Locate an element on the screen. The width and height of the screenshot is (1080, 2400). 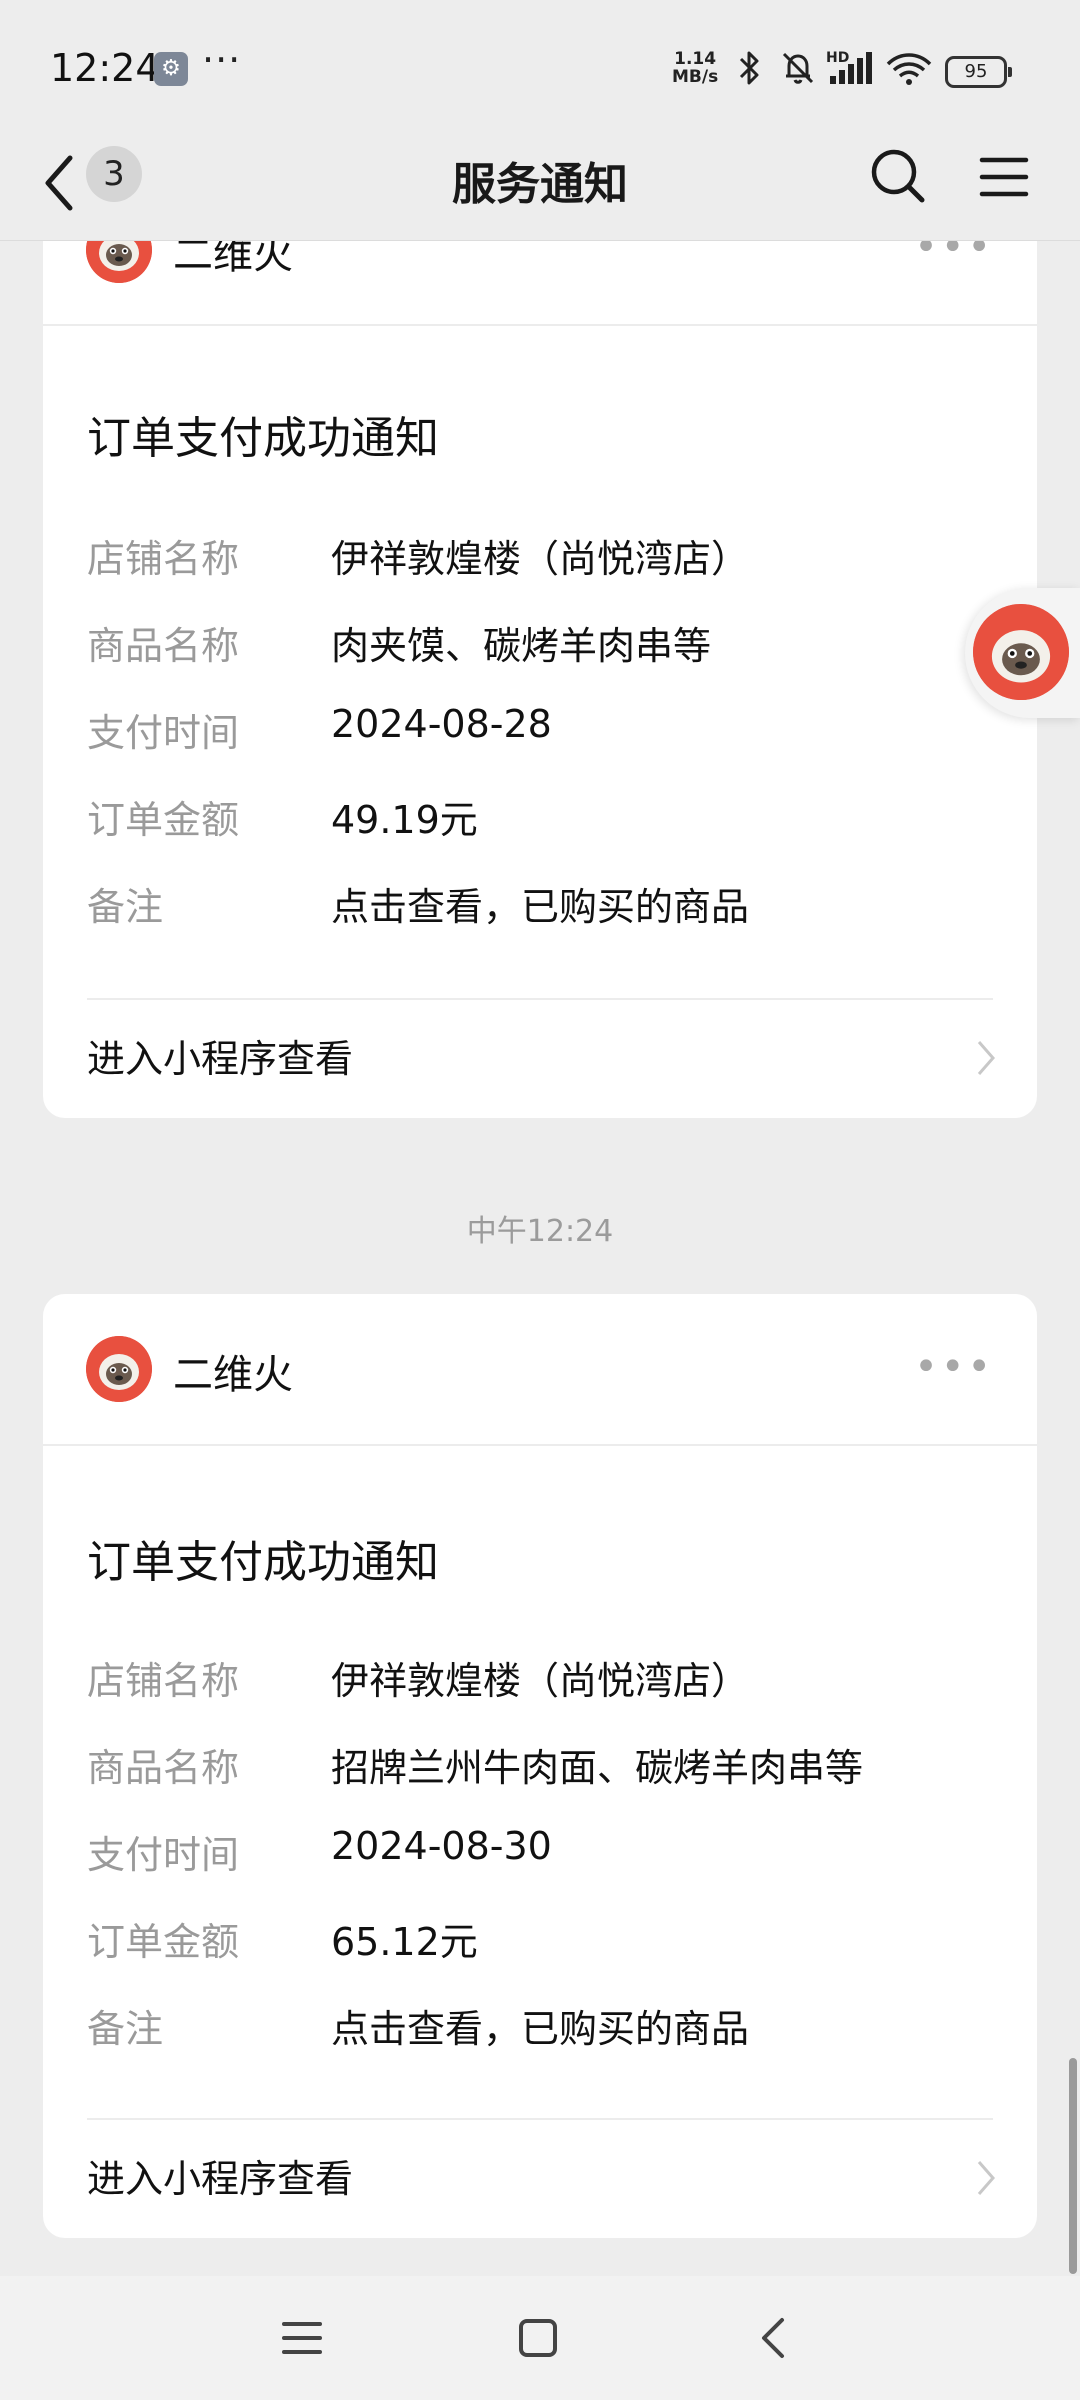
menu-icon is located at coordinates (1004, 177).